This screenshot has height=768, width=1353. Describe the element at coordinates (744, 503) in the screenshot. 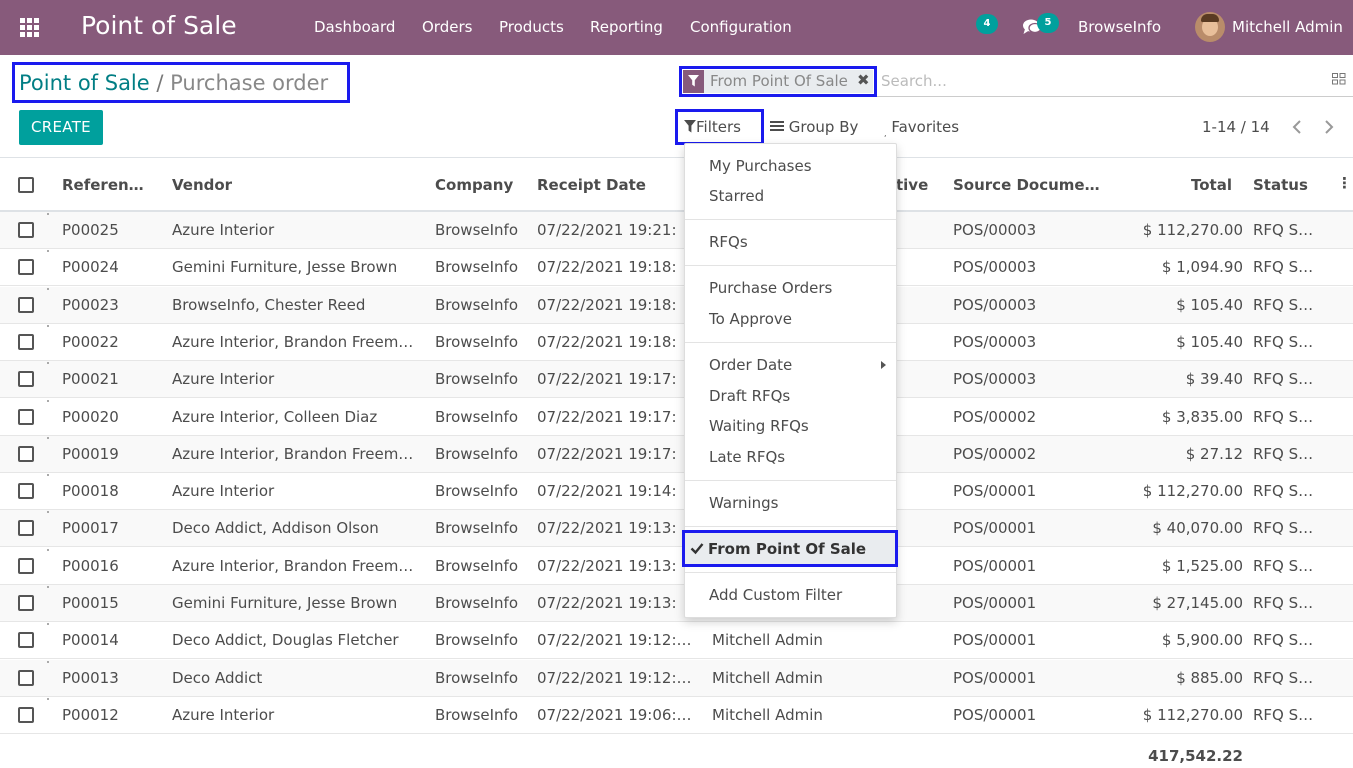

I see `filter-warnings: Warnings` at that location.